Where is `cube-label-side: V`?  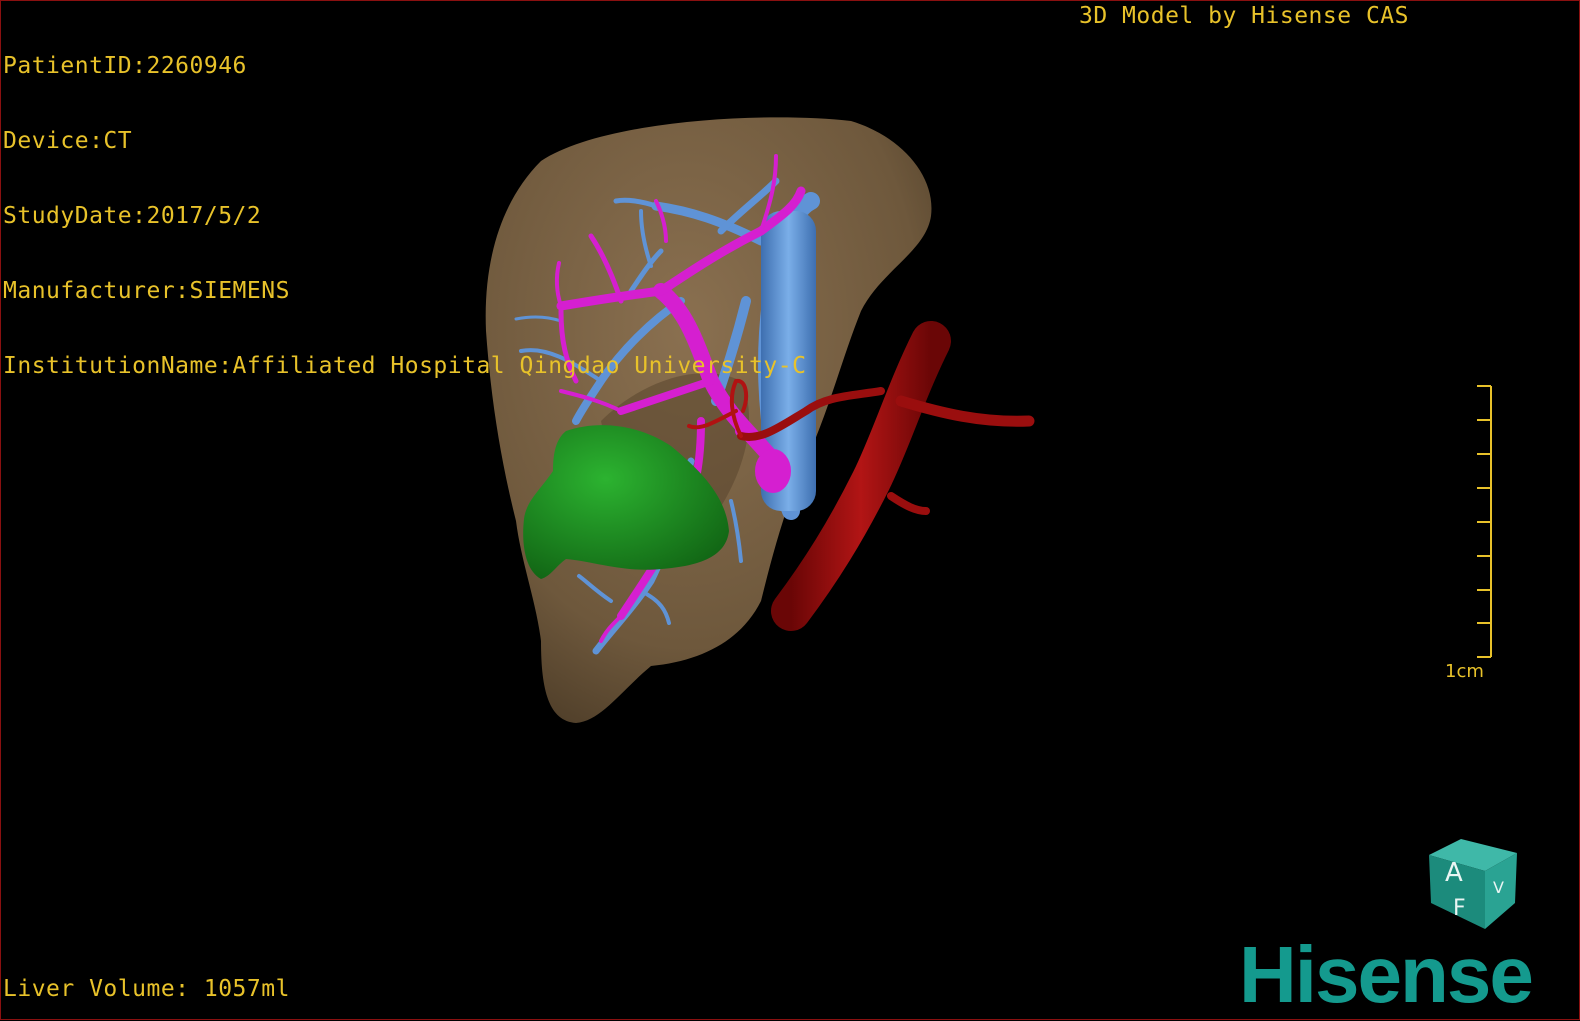 cube-label-side: V is located at coordinates (1498, 887).